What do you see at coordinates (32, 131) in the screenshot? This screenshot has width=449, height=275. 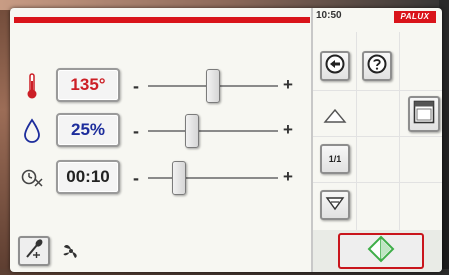 I see `droplet-icon` at bounding box center [32, 131].